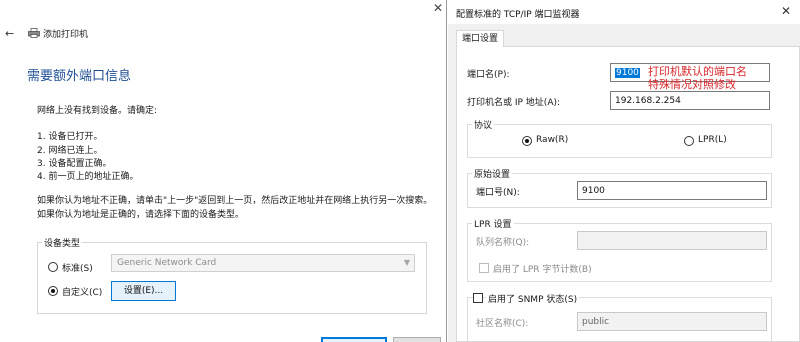  Describe the element at coordinates (167, 263) in the screenshot. I see `standard-device-value: Generic Network Card` at that location.